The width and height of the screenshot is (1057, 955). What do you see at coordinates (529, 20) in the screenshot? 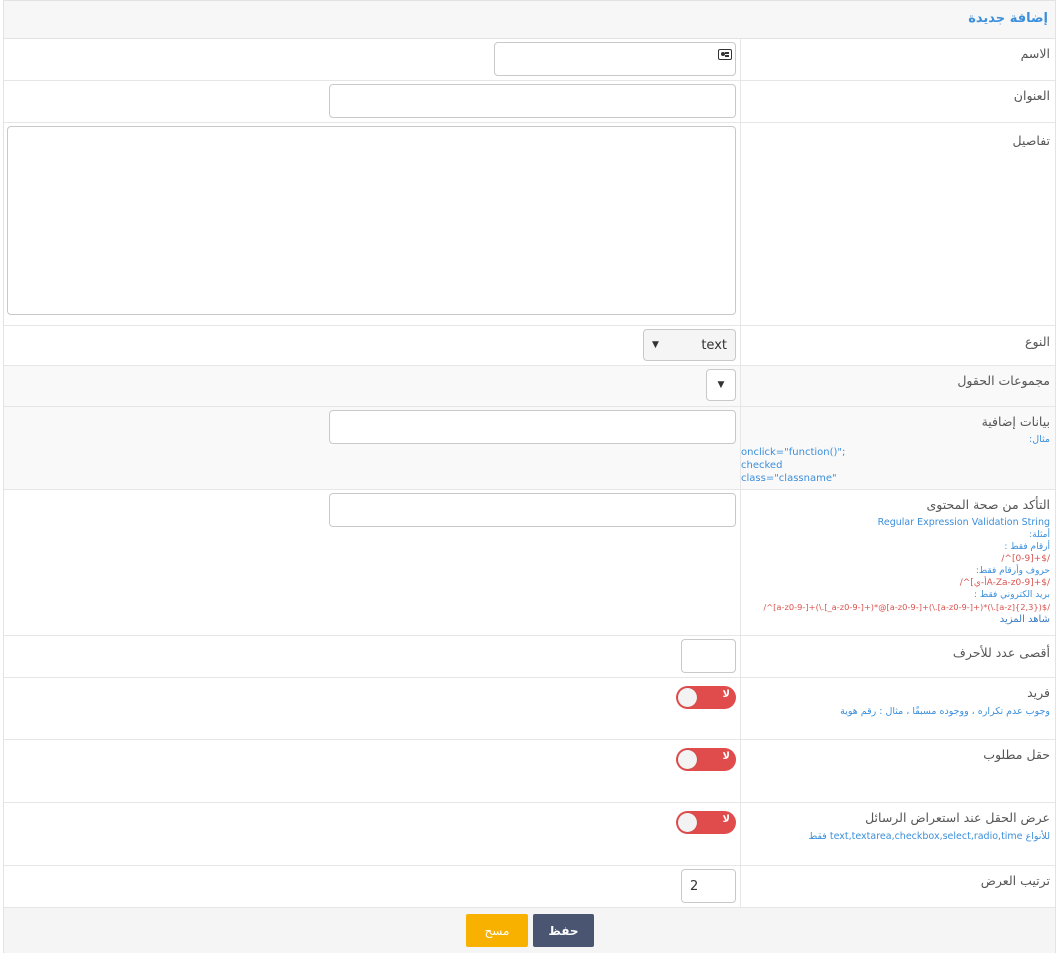
I see `panel-title: إضافة جديدة` at bounding box center [529, 20].